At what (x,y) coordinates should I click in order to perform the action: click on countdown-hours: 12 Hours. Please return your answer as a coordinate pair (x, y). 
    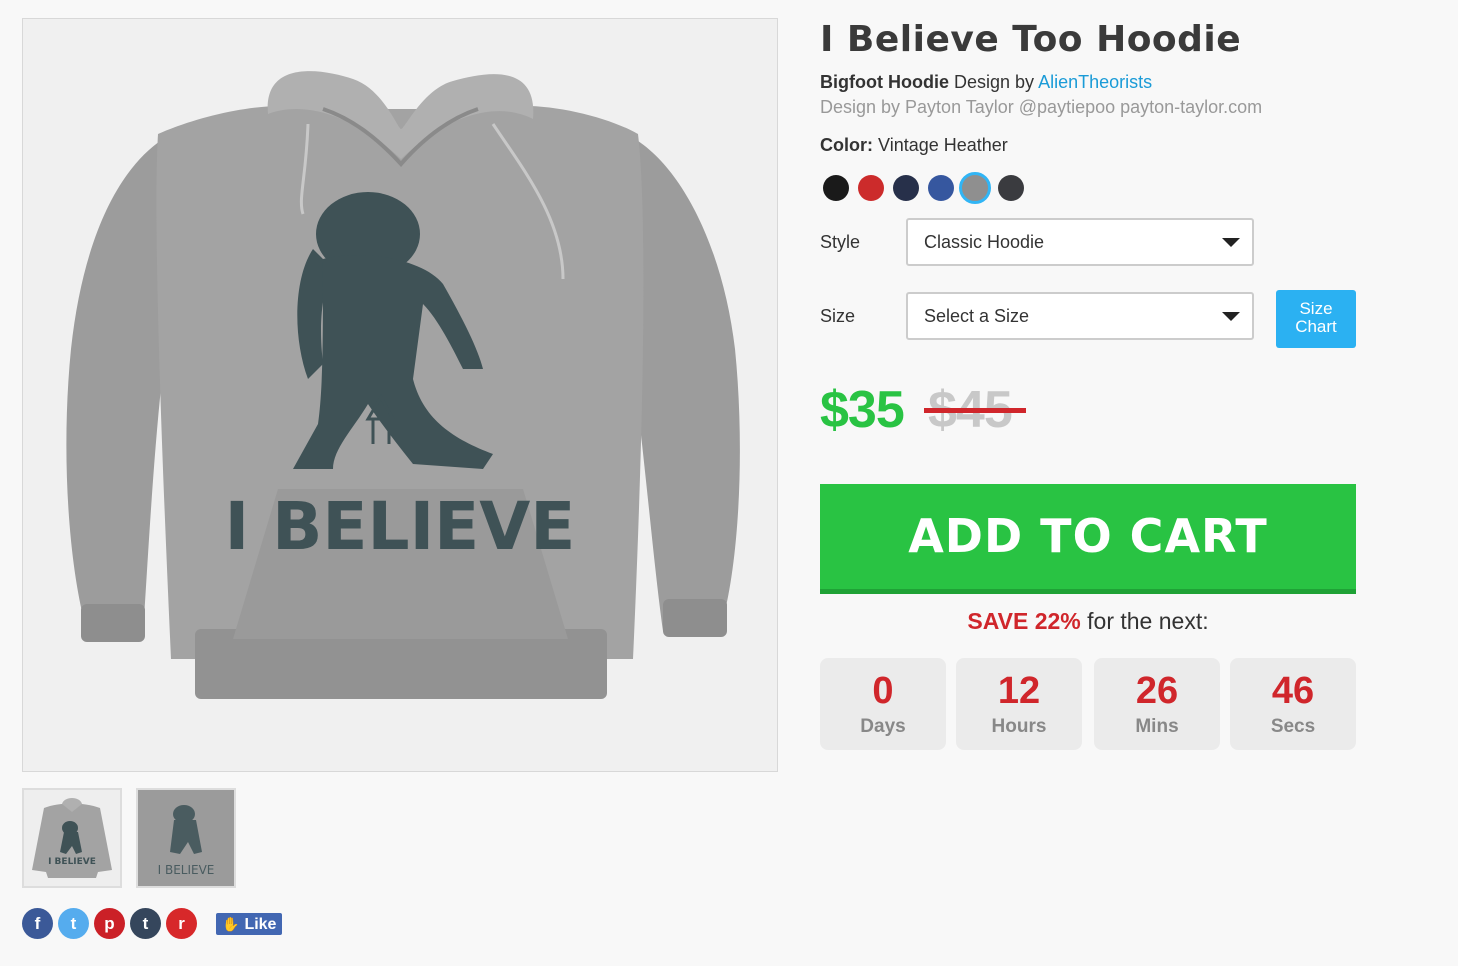
    Looking at the image, I should click on (1019, 704).